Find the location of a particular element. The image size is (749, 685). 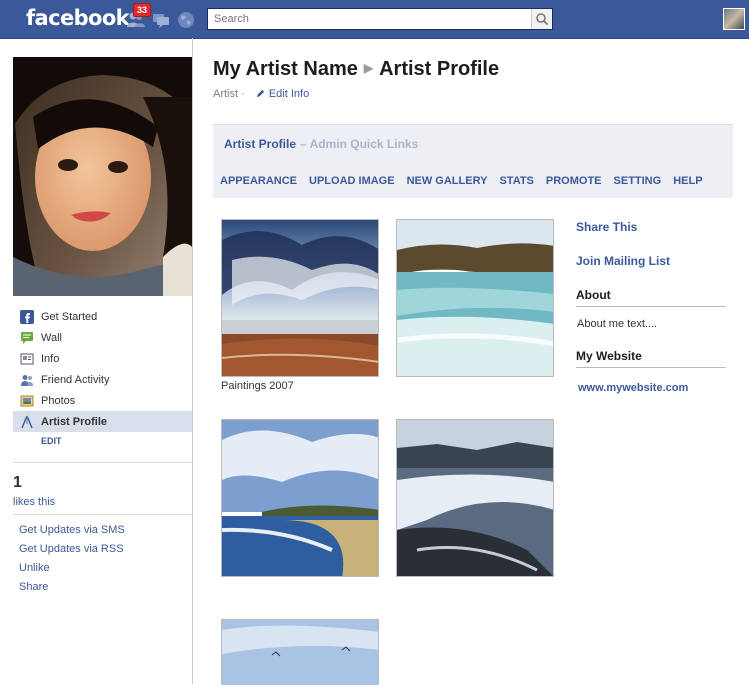

nav-item-info: Info is located at coordinates (102, 358).